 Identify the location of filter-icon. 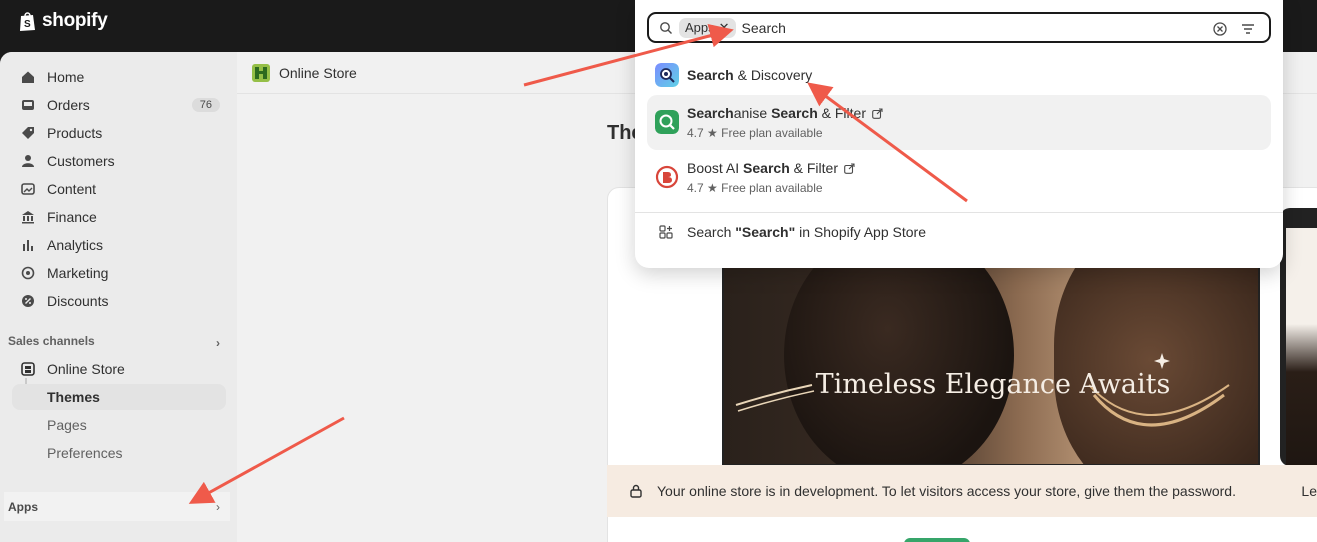
(1248, 29).